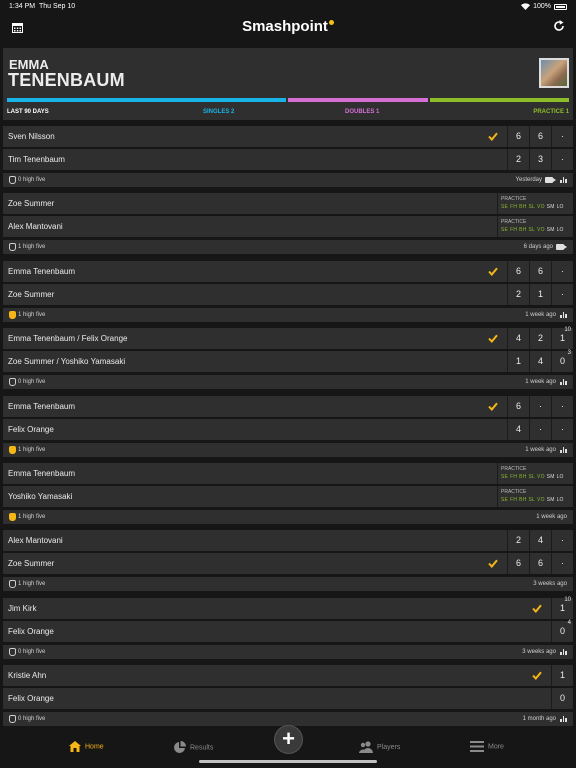 The height and width of the screenshot is (768, 576). Describe the element at coordinates (288, 630) in the screenshot. I see `match-player-row: Felix Orange 0 4` at that location.